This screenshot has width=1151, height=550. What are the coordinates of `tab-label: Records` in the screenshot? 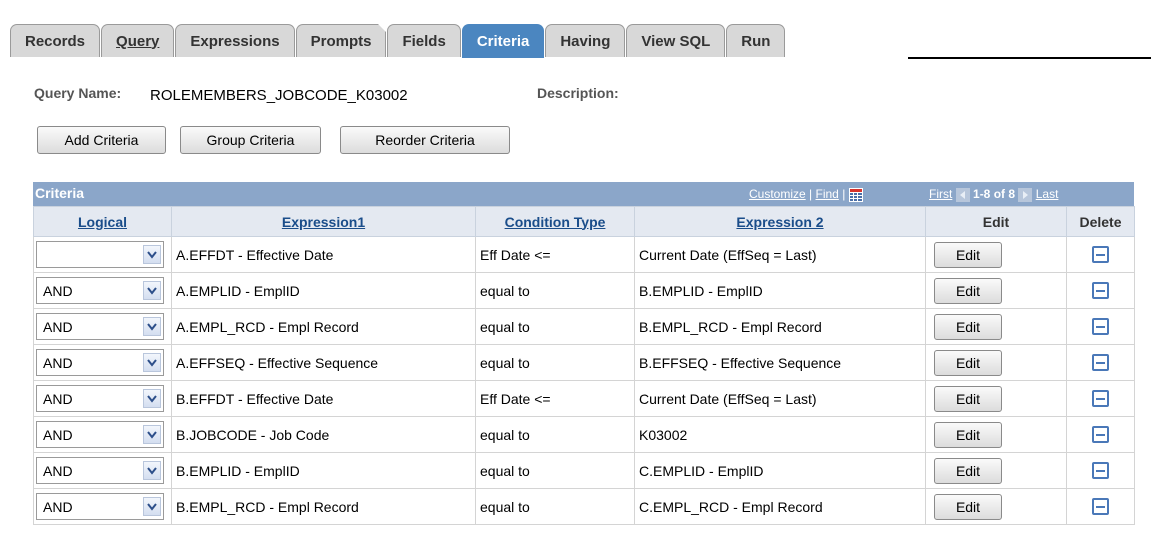 It's located at (55, 41).